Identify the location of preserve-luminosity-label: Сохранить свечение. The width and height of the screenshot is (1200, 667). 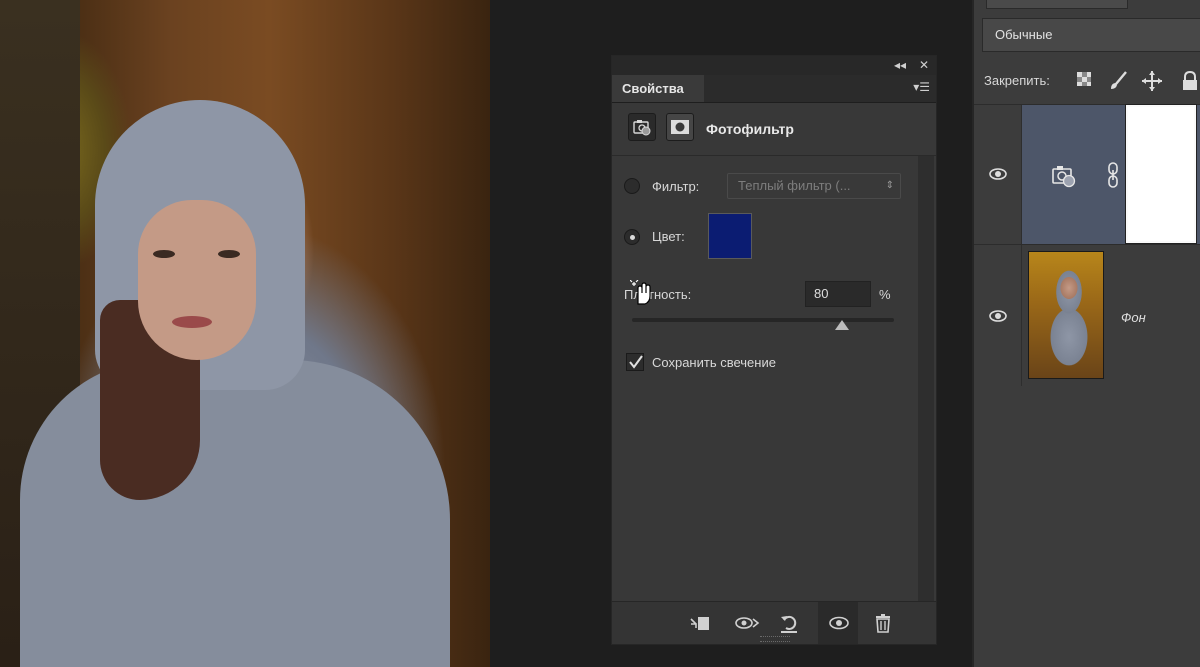
(714, 362).